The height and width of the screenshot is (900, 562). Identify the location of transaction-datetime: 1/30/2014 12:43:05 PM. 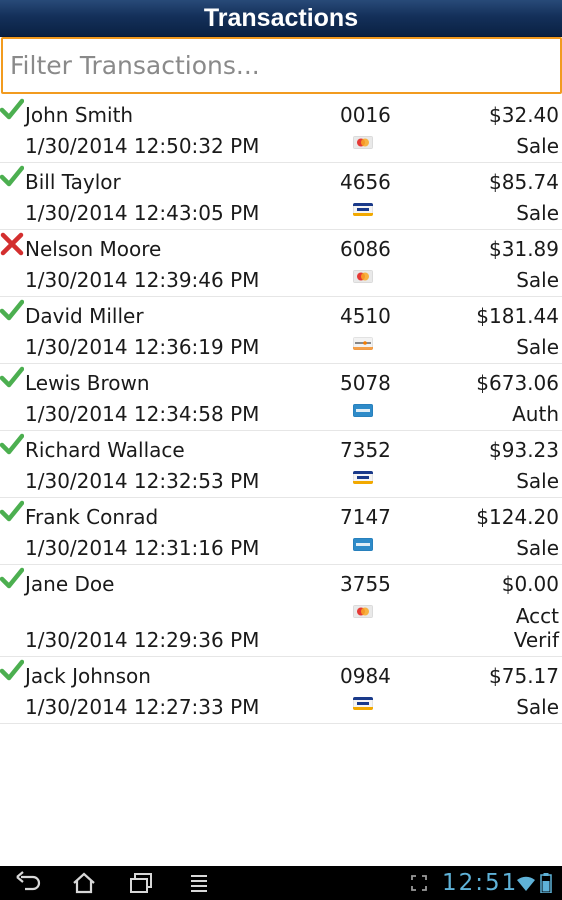
(142, 213).